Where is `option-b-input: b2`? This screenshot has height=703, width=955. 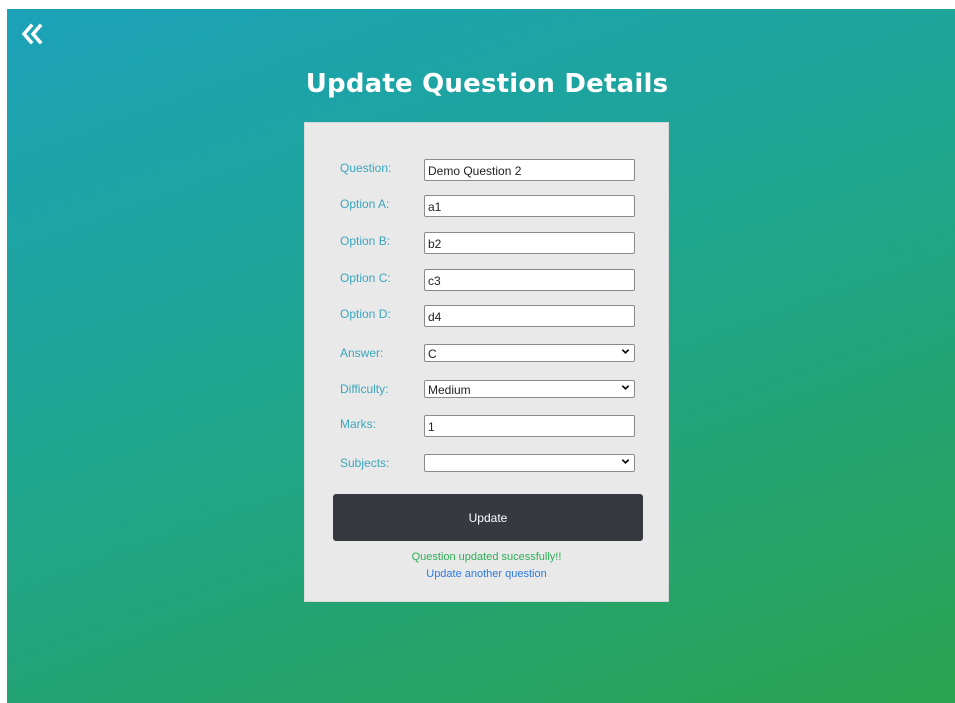
option-b-input: b2 is located at coordinates (529, 243).